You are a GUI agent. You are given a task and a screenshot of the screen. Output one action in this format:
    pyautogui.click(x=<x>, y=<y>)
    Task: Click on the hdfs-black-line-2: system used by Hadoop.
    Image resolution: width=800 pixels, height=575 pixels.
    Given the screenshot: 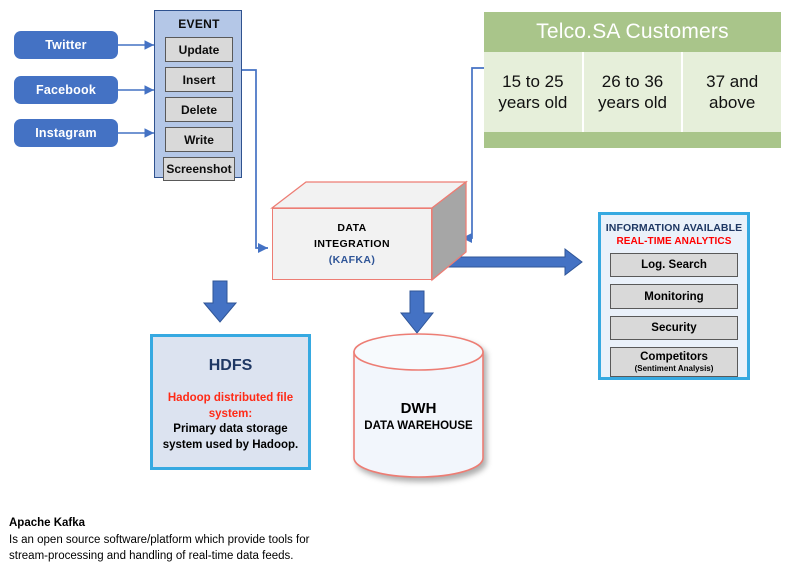 What is the action you would take?
    pyautogui.click(x=230, y=444)
    